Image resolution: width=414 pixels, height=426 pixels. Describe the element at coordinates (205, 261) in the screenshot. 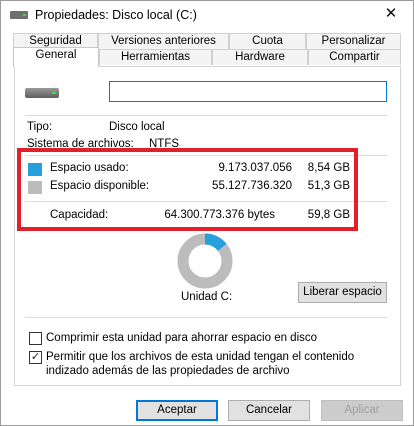

I see `disk-usage-donut` at that location.